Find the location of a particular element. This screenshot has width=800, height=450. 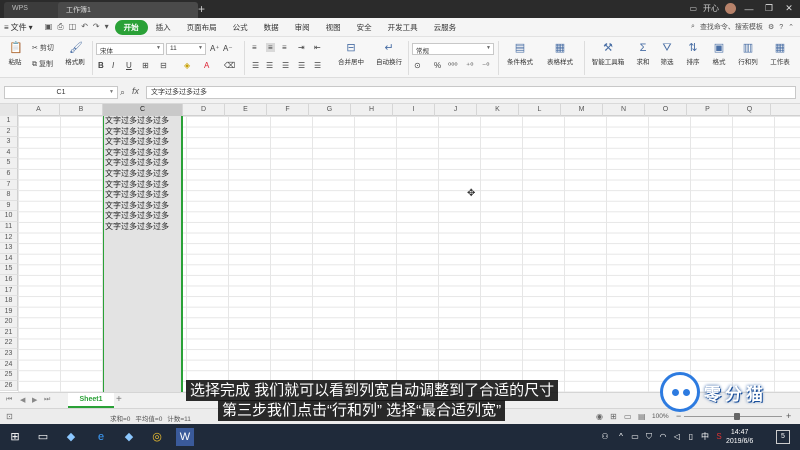

currency-icon: ⊙ is located at coordinates (417, 65).